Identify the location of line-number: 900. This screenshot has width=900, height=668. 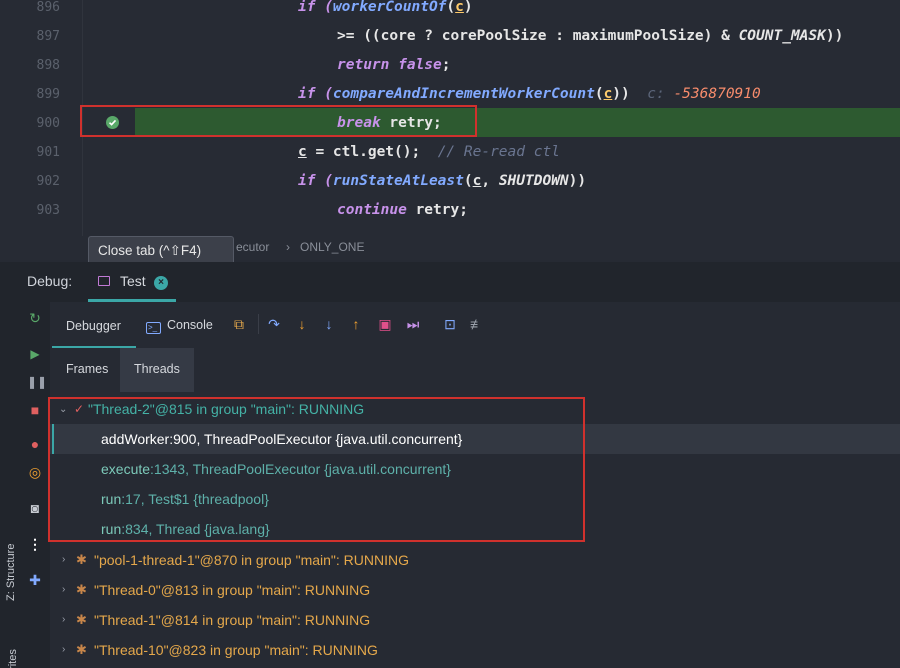
(48, 123).